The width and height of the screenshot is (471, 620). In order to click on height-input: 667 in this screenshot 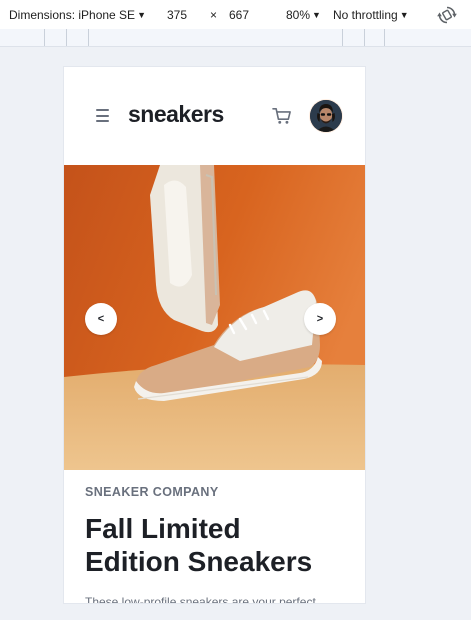, I will do `click(239, 15)`.